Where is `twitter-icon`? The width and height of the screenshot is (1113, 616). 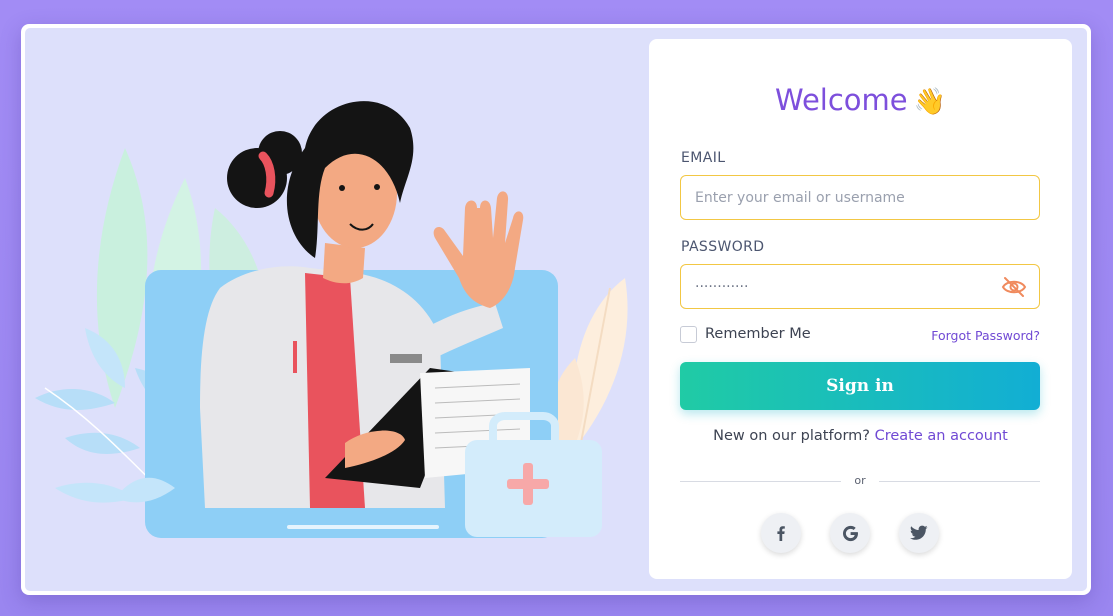
twitter-icon is located at coordinates (919, 532).